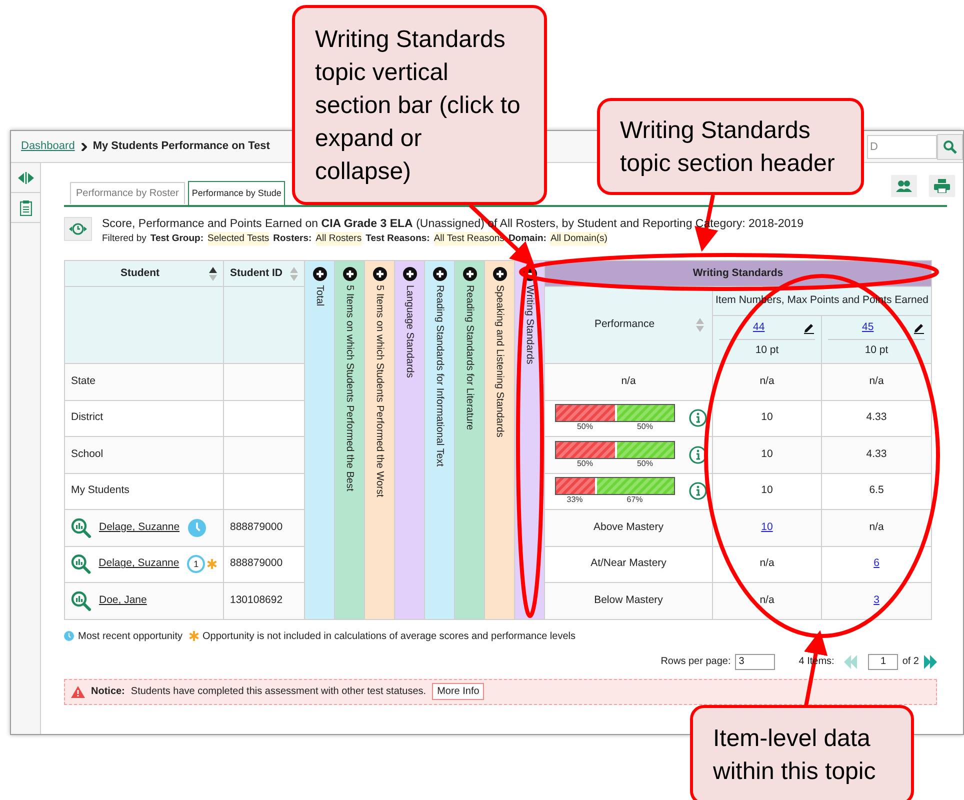 This screenshot has height=800, width=964. Describe the element at coordinates (877, 350) in the screenshot. I see `max-points: 10 pt` at that location.